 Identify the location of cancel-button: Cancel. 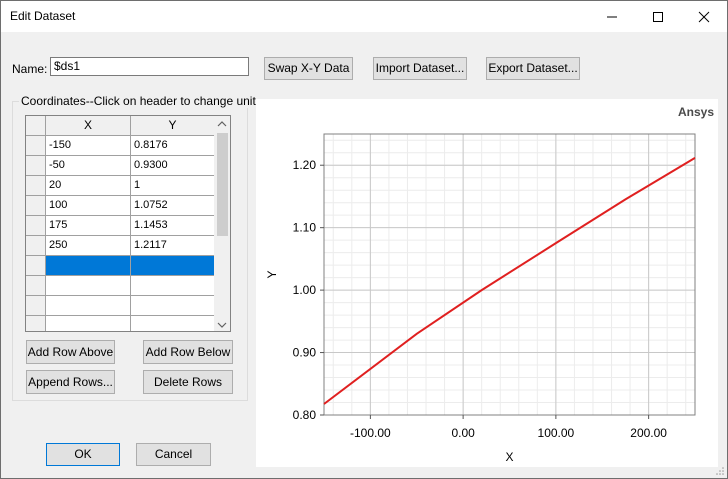
(173, 454).